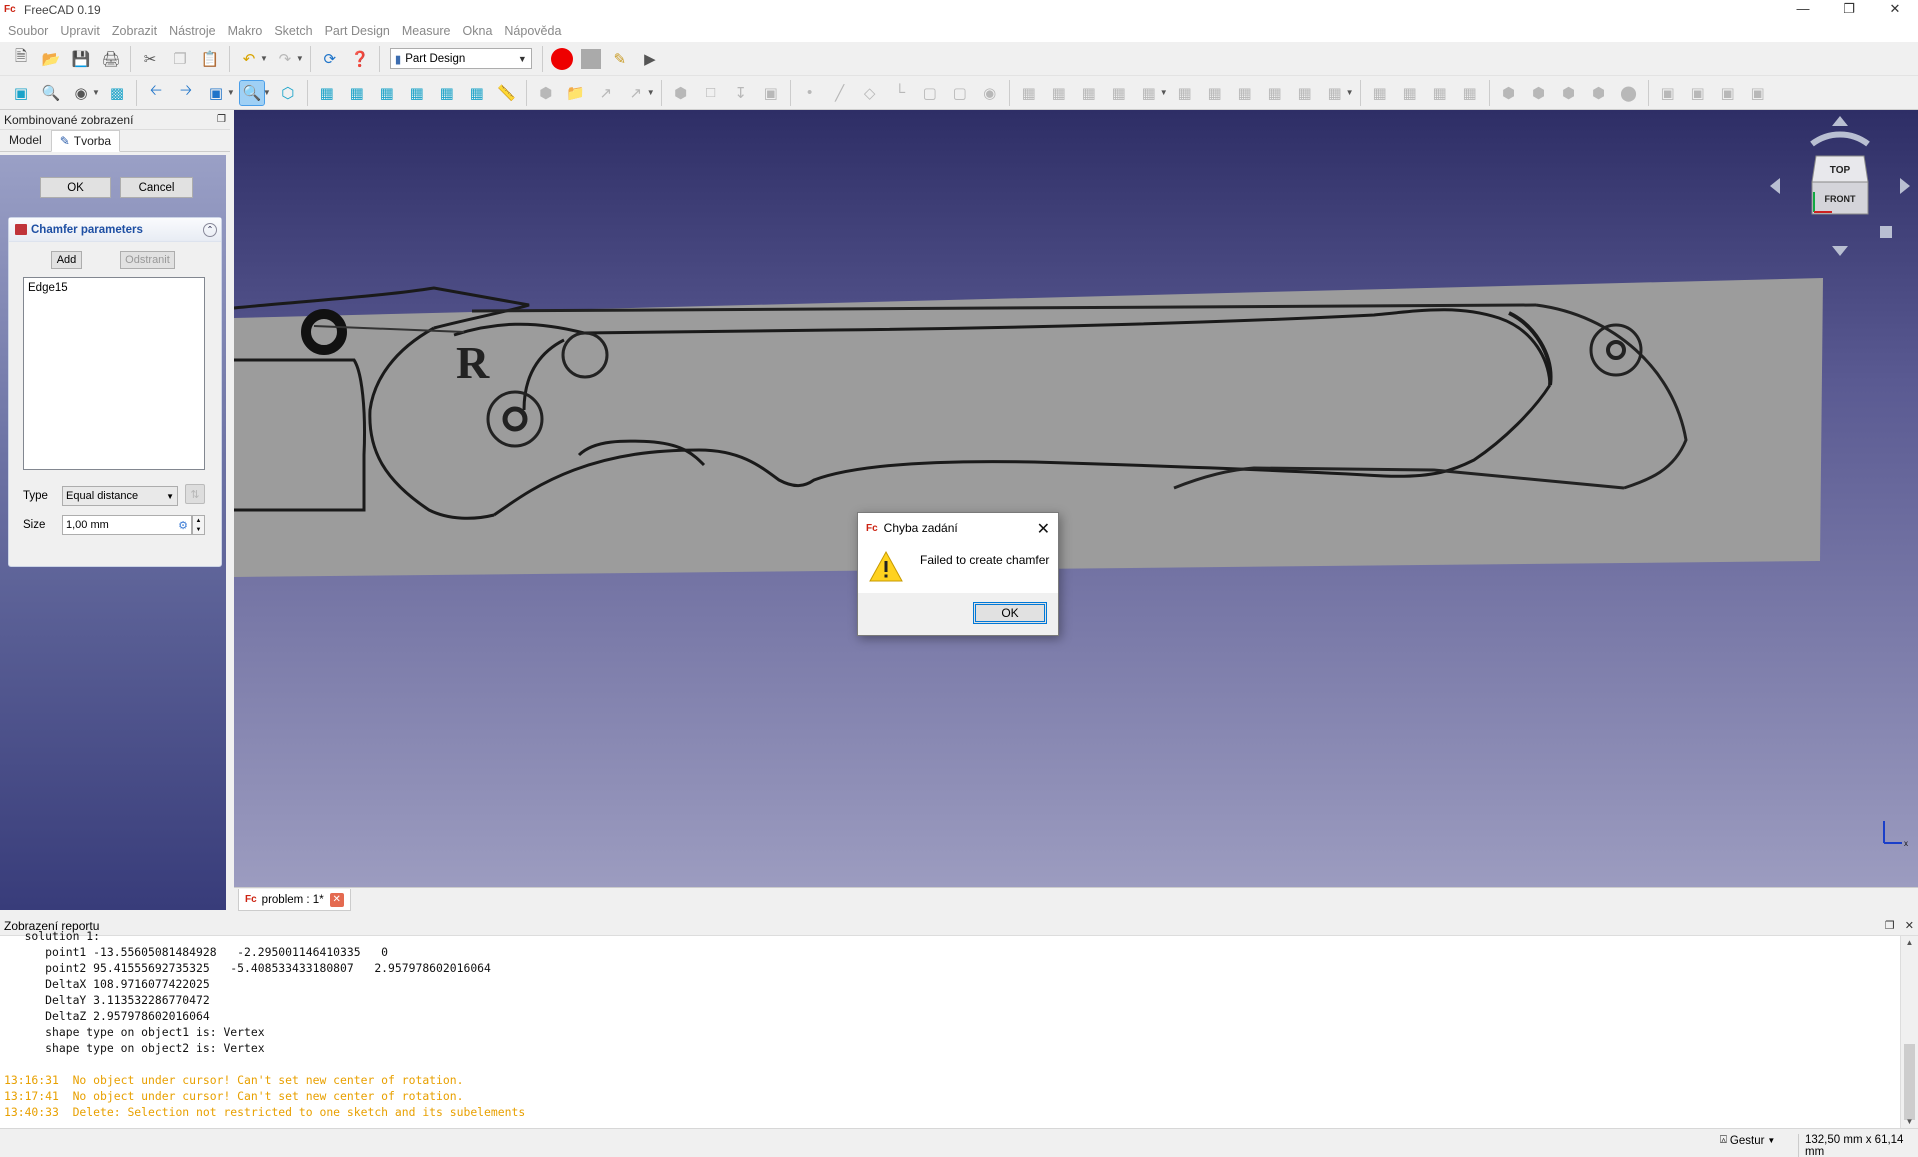 The width and height of the screenshot is (1918, 1157). What do you see at coordinates (51, 93) in the screenshot?
I see `fit-selection-icon: 🔍` at bounding box center [51, 93].